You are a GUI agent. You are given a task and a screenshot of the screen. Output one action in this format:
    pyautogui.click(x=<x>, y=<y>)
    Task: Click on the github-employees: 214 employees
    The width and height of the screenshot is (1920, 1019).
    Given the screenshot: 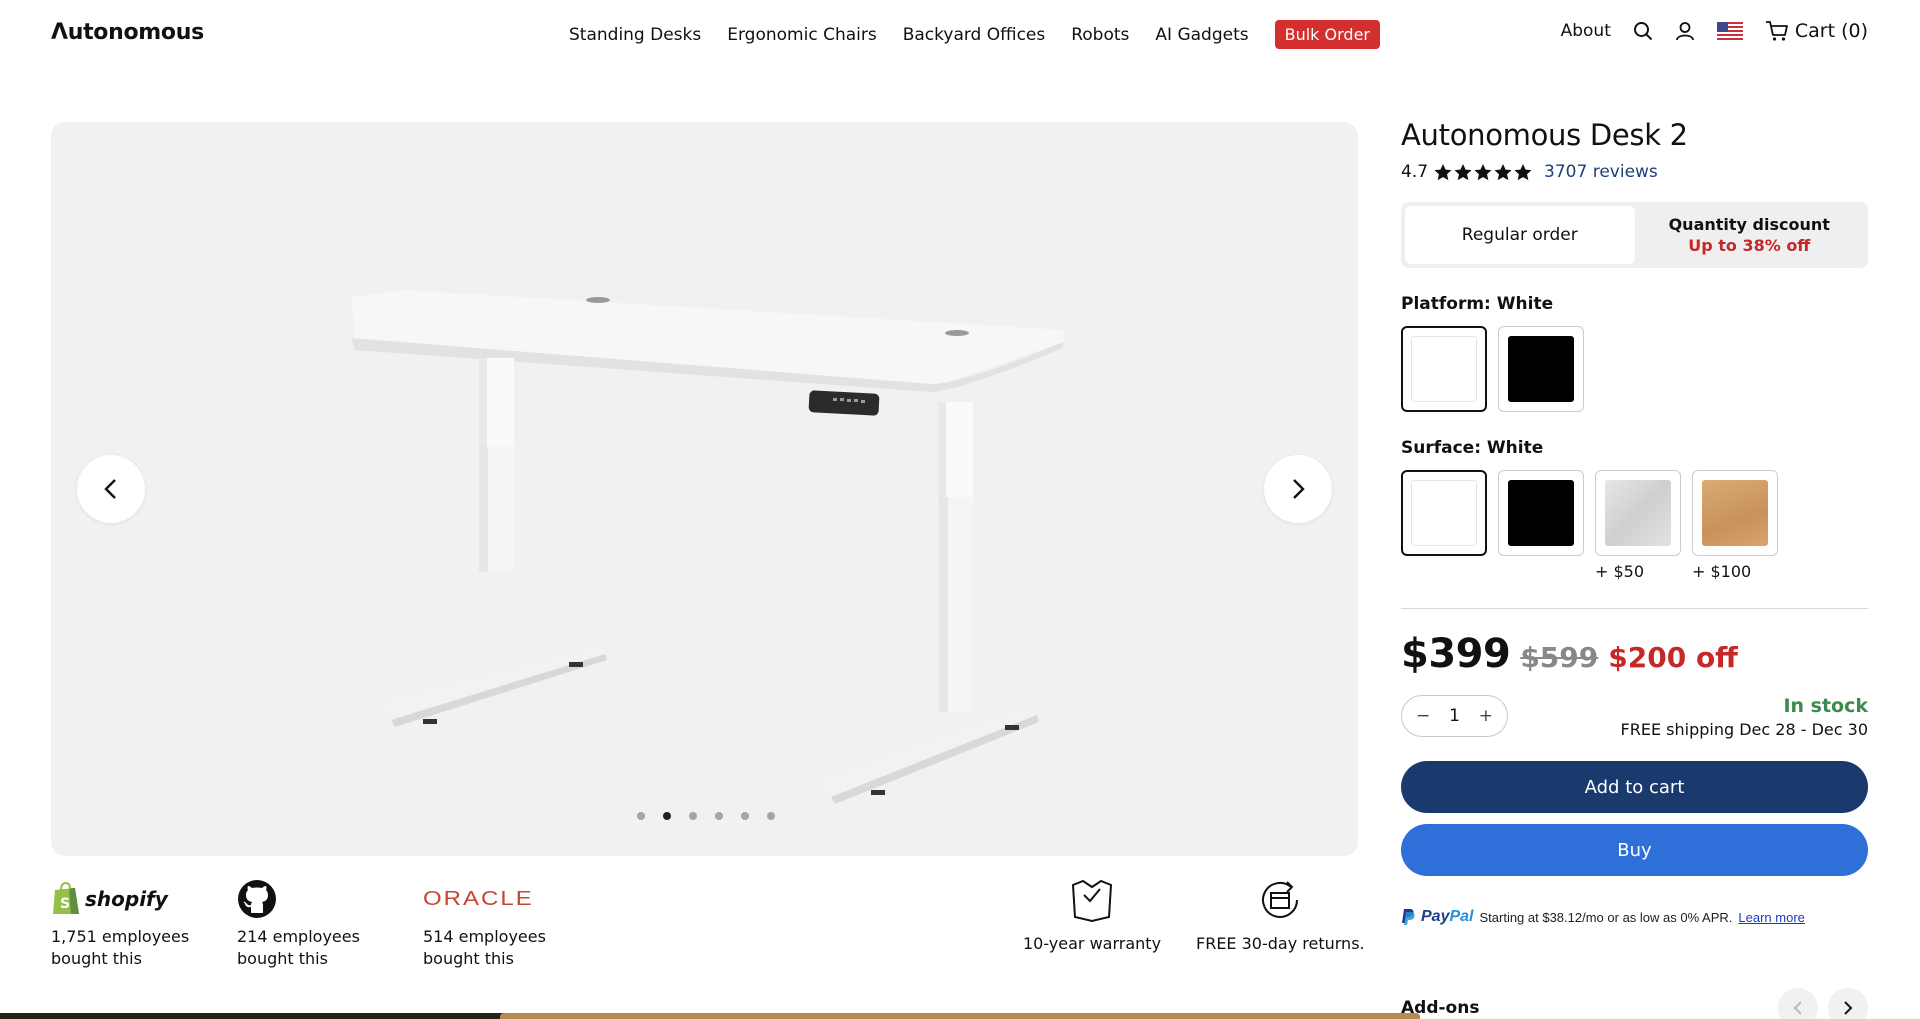 What is the action you would take?
    pyautogui.click(x=298, y=936)
    